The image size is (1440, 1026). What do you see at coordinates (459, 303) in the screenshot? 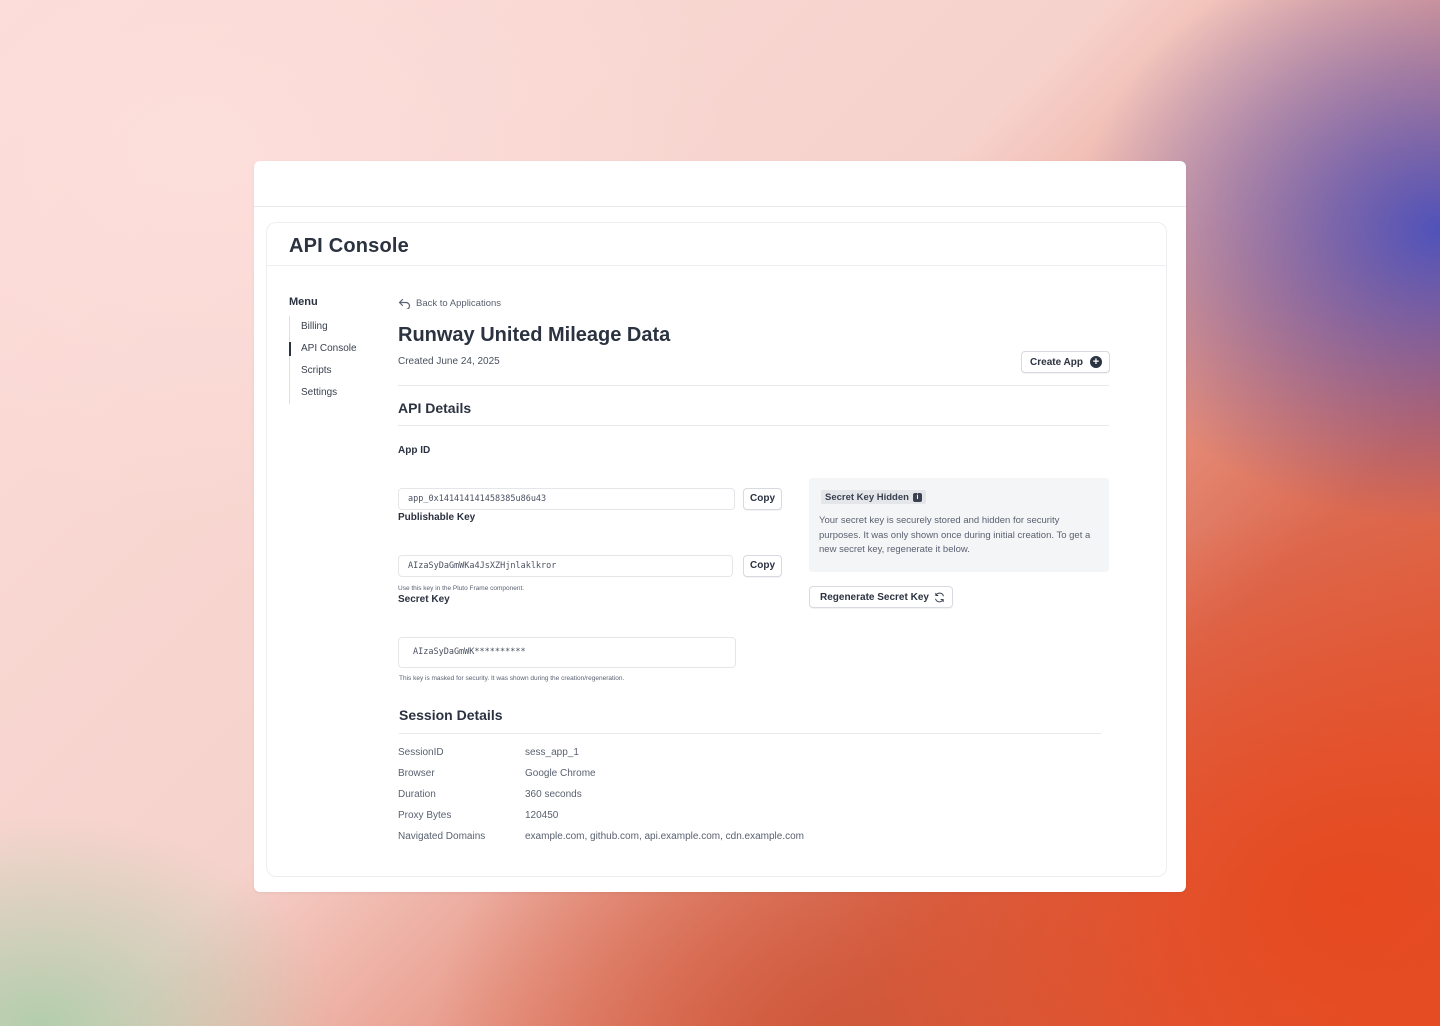
I see `back-link-label: Back to Applications` at bounding box center [459, 303].